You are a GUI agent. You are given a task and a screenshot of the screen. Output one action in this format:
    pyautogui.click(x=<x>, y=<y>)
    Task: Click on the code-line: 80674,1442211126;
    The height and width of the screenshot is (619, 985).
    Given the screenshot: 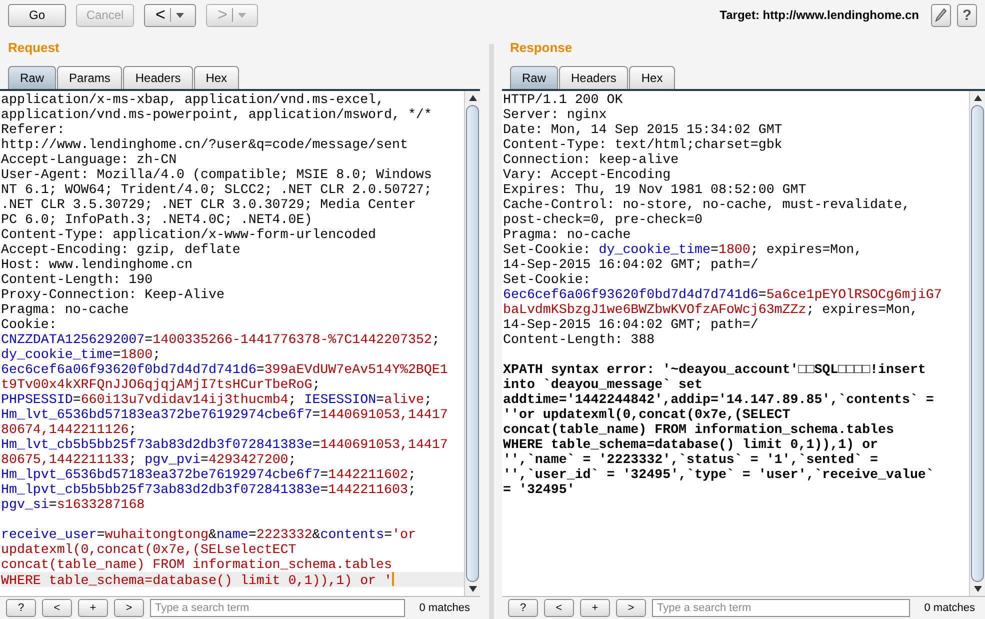 What is the action you would take?
    pyautogui.click(x=69, y=429)
    